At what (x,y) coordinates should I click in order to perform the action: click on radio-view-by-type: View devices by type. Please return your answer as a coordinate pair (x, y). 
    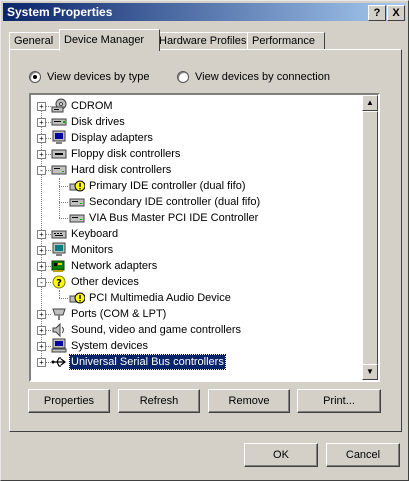
    Looking at the image, I should click on (89, 77).